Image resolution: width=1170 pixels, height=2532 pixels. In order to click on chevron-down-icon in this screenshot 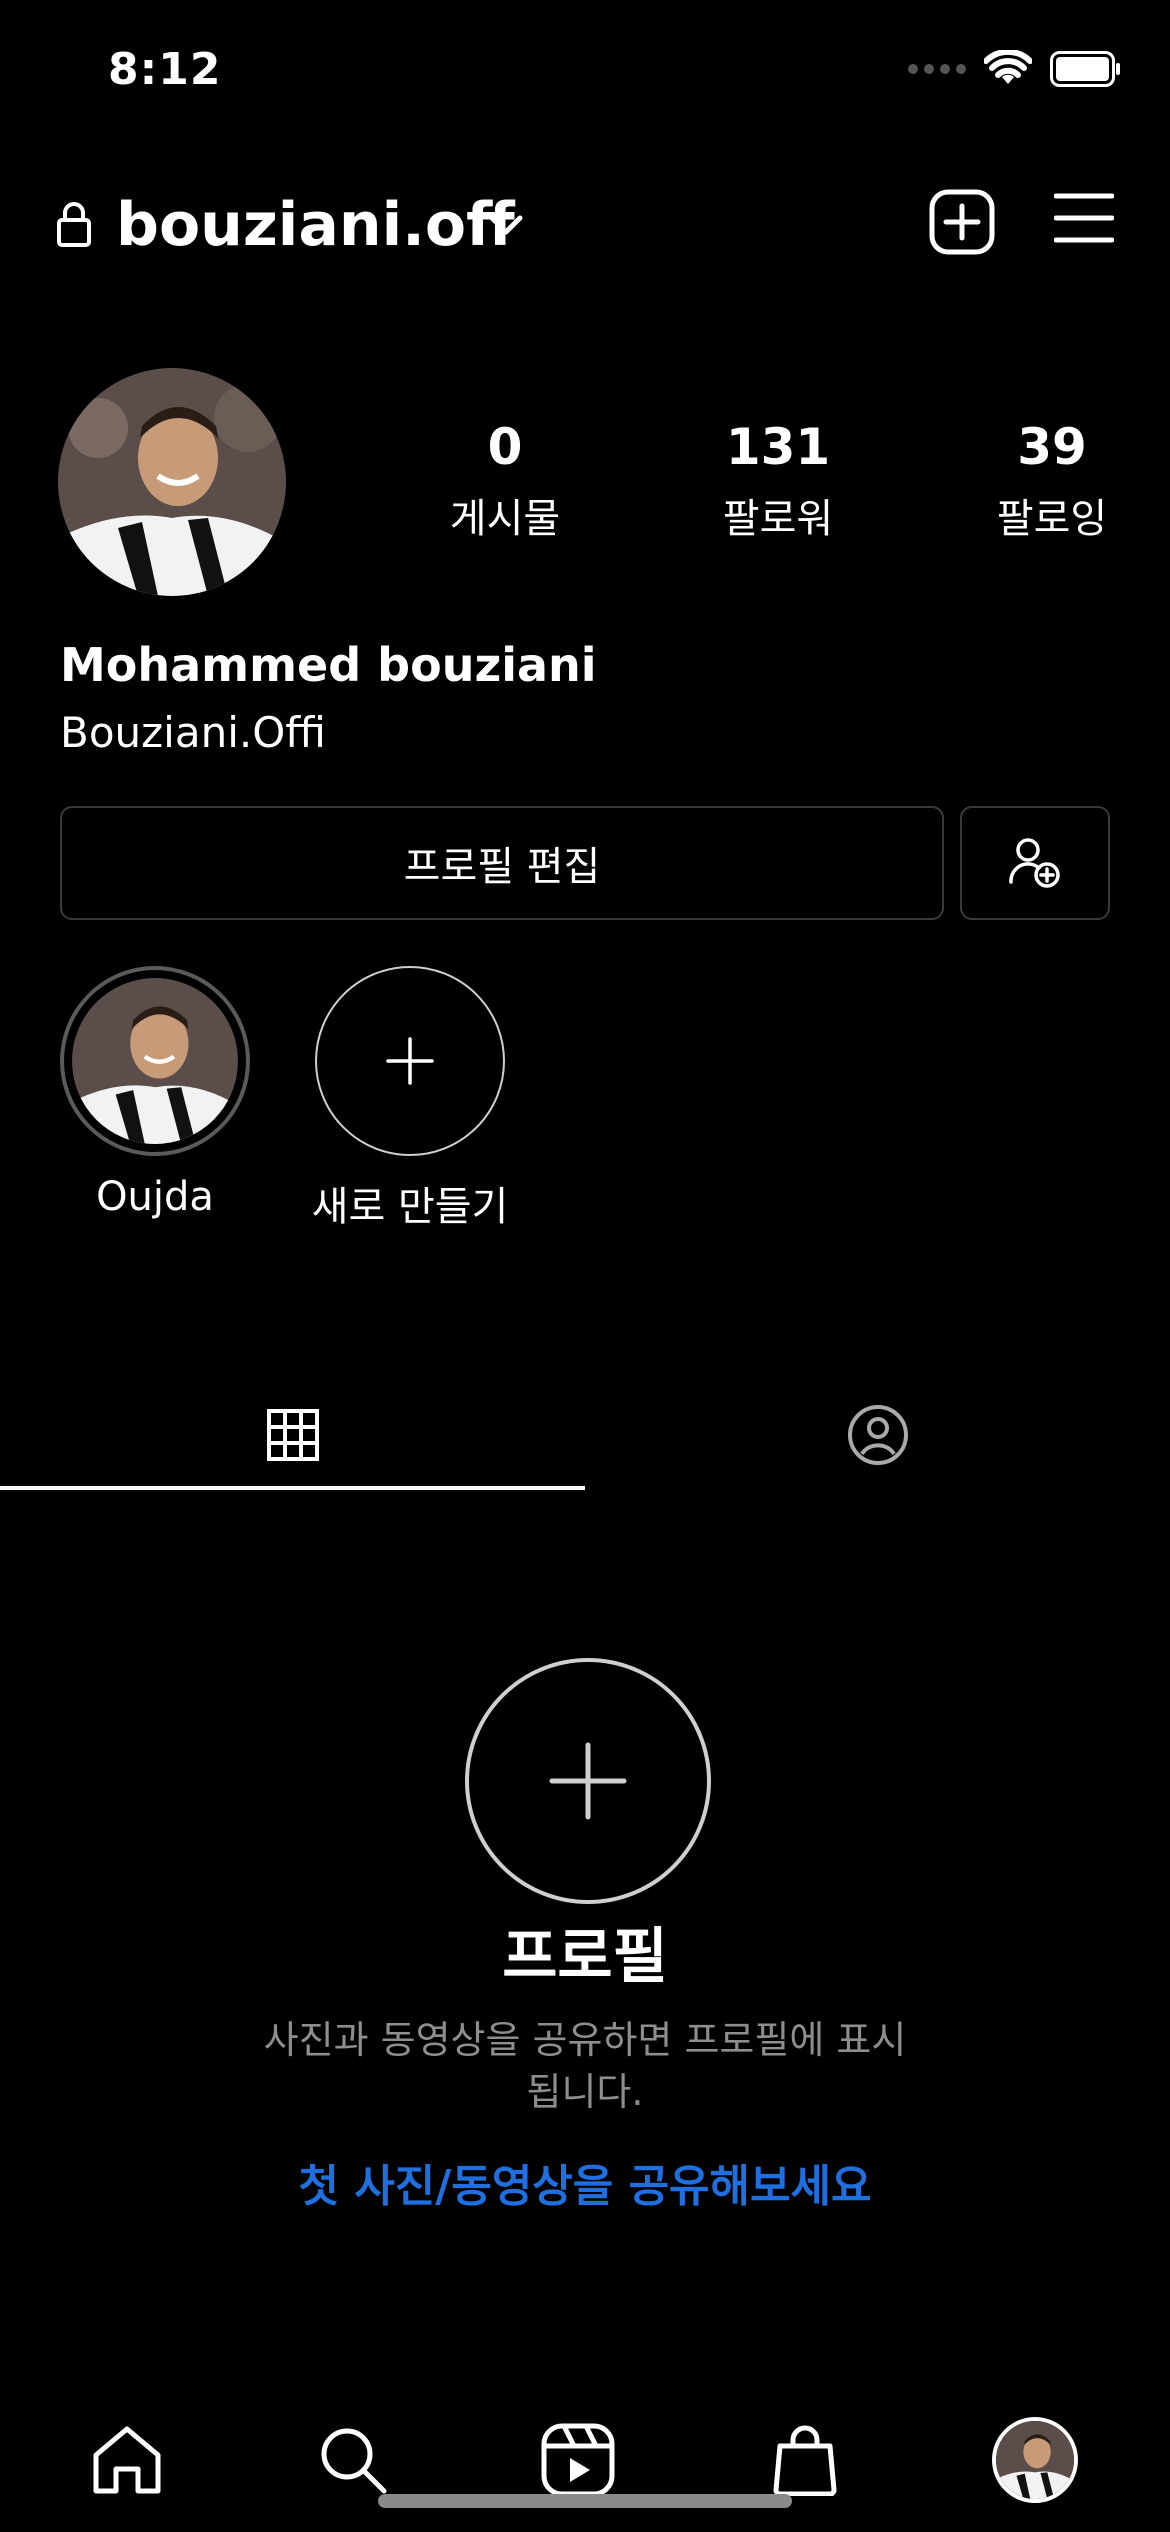, I will do `click(506, 225)`.